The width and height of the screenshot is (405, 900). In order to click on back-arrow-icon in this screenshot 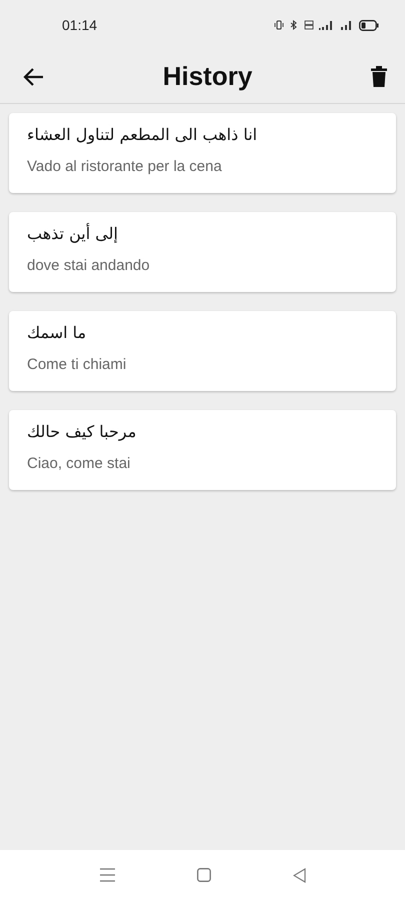, I will do `click(33, 76)`.